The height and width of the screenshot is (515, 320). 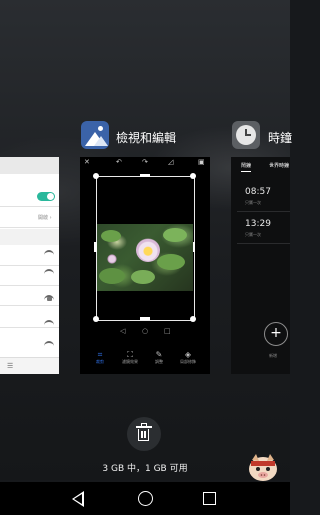 I want to click on crop-icon: ⌗, so click(x=100, y=354).